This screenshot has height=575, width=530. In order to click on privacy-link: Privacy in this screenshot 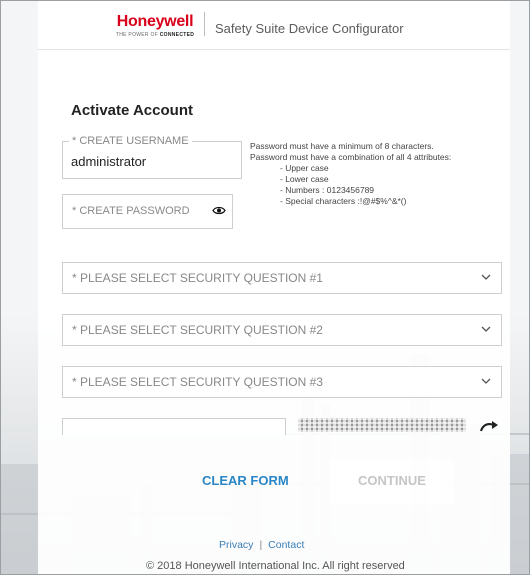, I will do `click(236, 545)`.